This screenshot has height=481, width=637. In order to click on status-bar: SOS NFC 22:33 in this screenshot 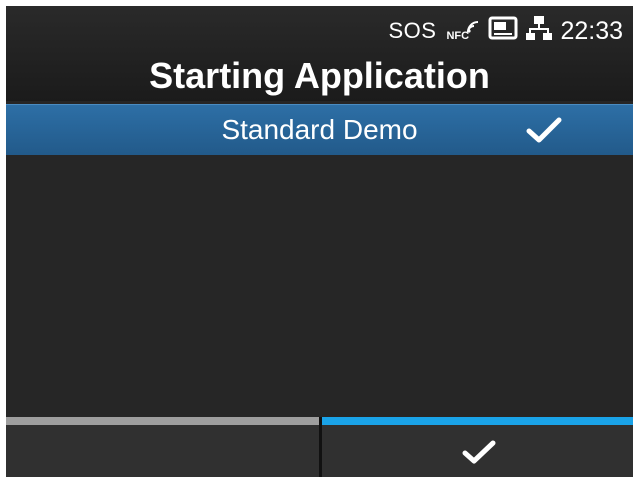, I will do `click(505, 31)`.